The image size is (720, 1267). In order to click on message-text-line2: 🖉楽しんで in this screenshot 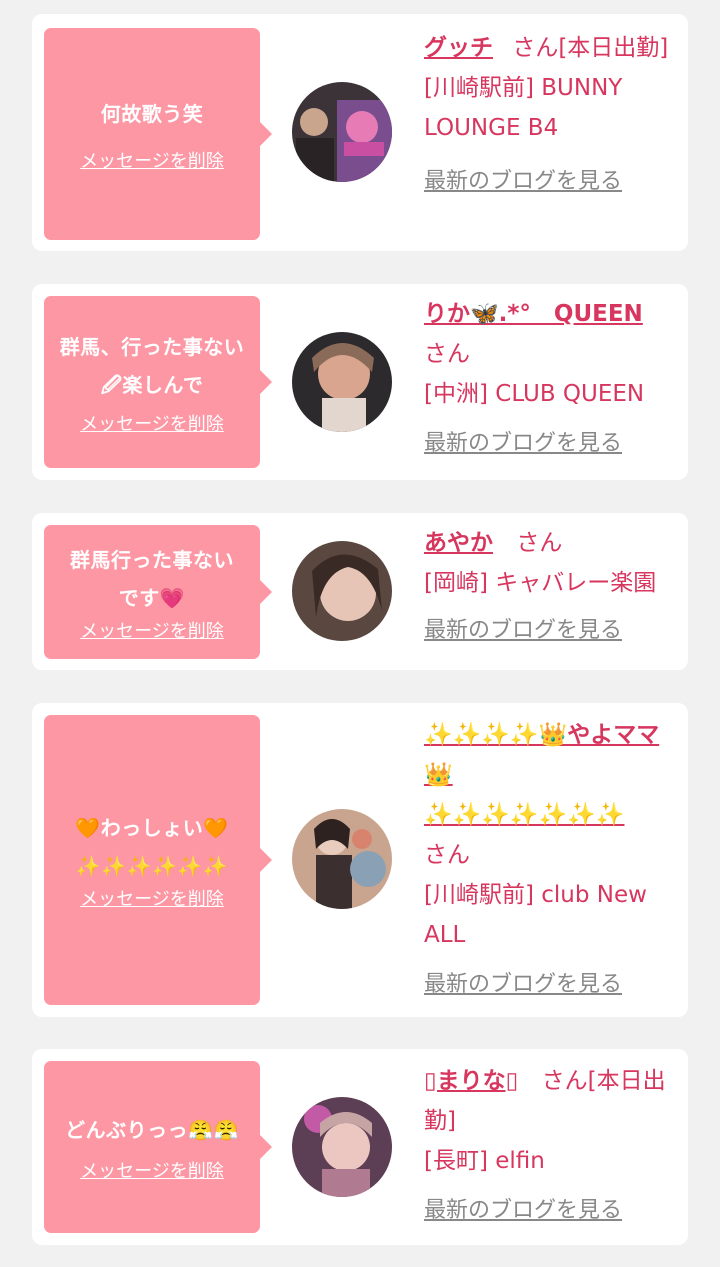, I will do `click(152, 385)`.